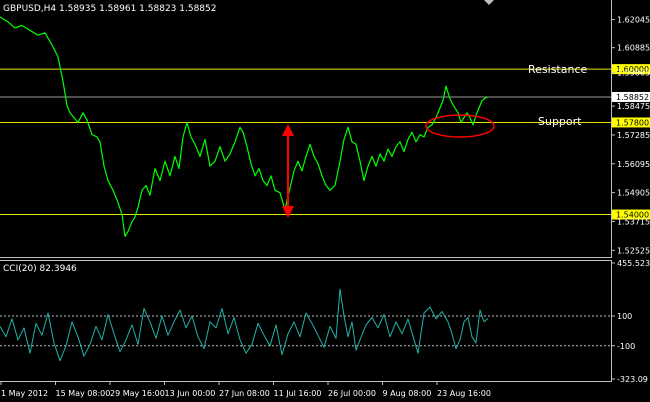  What do you see at coordinates (632, 97) in the screenshot?
I see `current-price-label: 1.58852` at bounding box center [632, 97].